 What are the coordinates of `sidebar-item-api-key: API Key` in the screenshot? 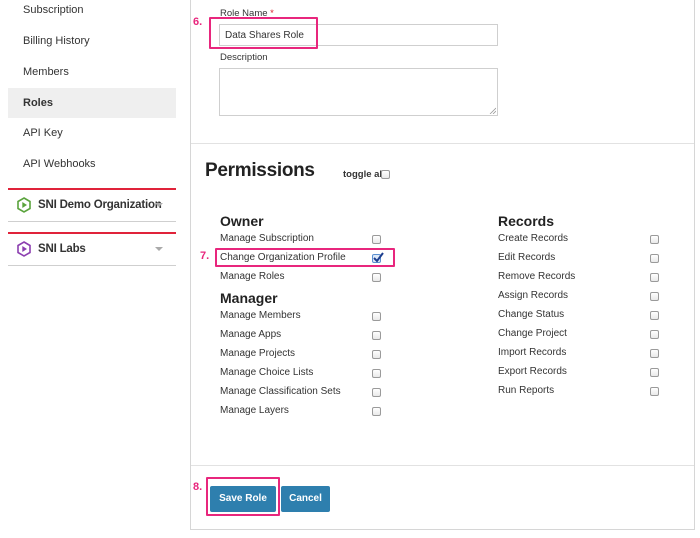 It's located at (92, 133).